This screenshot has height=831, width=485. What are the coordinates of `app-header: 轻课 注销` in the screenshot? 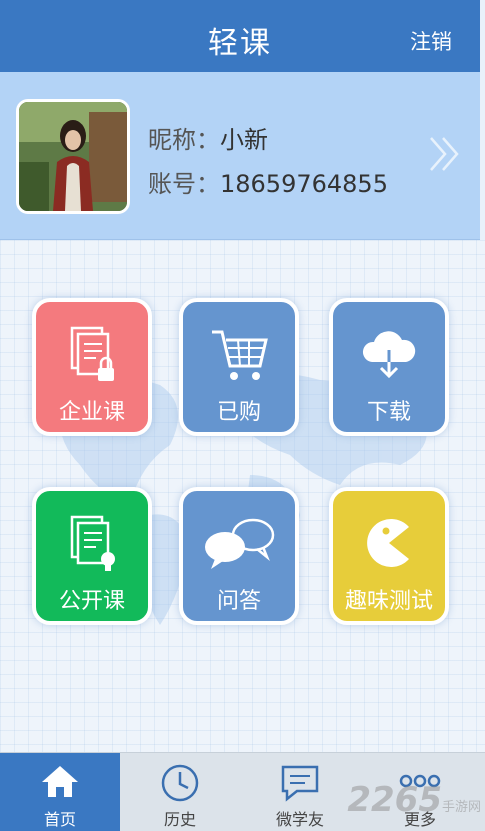 It's located at (240, 36).